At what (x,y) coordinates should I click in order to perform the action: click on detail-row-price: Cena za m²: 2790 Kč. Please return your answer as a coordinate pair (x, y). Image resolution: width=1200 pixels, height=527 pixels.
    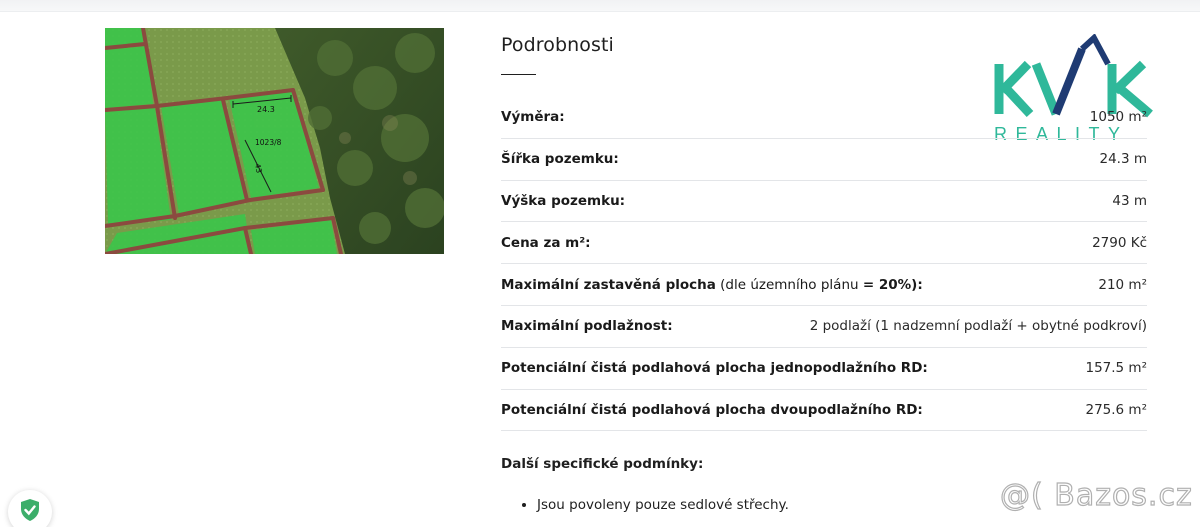
    Looking at the image, I should click on (824, 243).